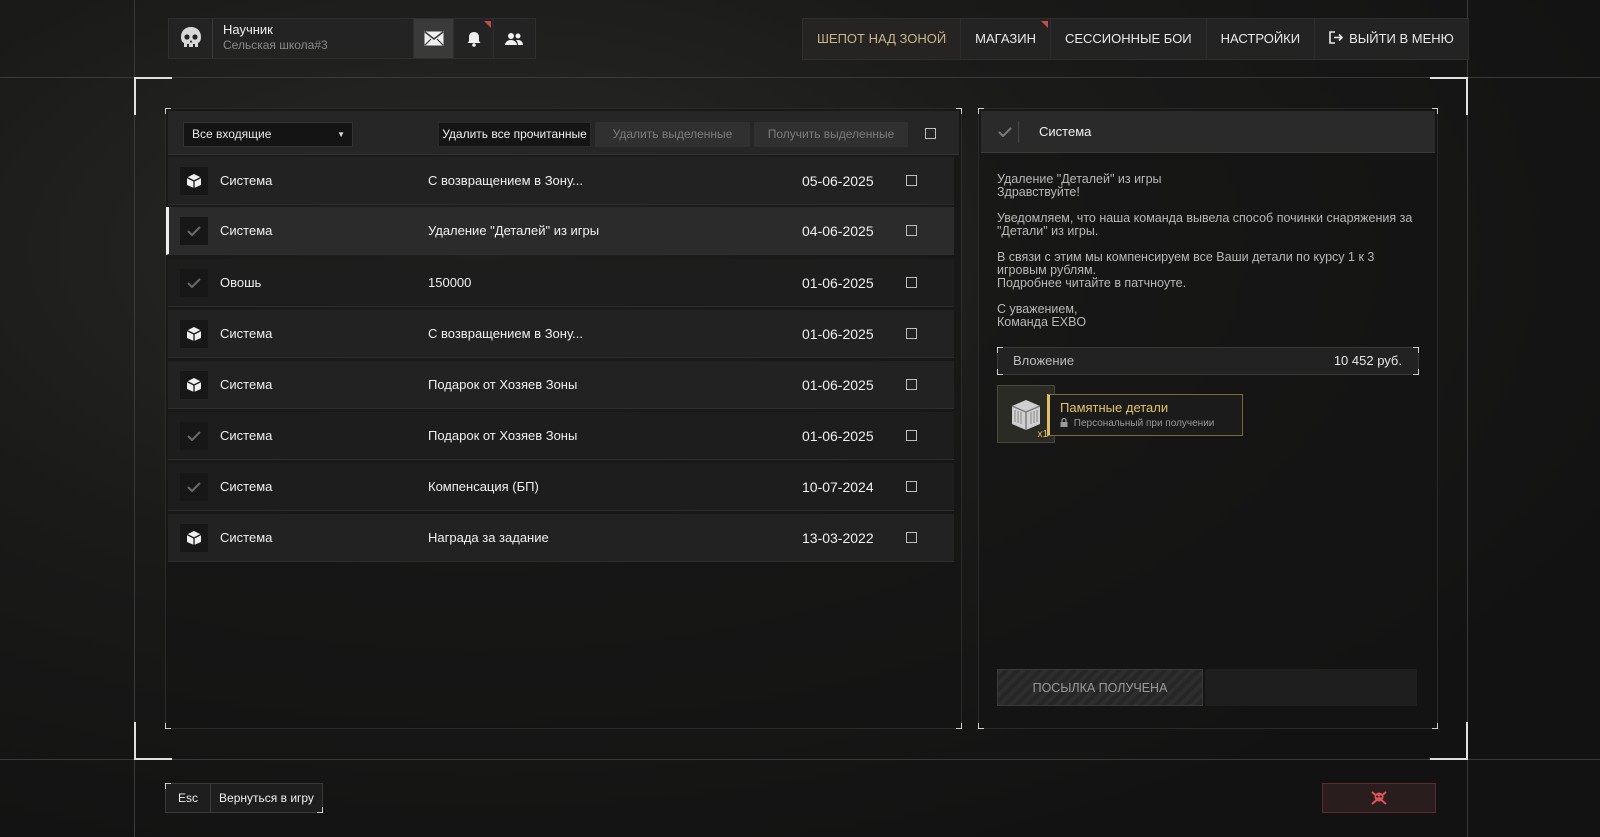 Image resolution: width=1600 pixels, height=837 pixels. I want to click on user-subtitle: Сельская школа#3, so click(275, 45).